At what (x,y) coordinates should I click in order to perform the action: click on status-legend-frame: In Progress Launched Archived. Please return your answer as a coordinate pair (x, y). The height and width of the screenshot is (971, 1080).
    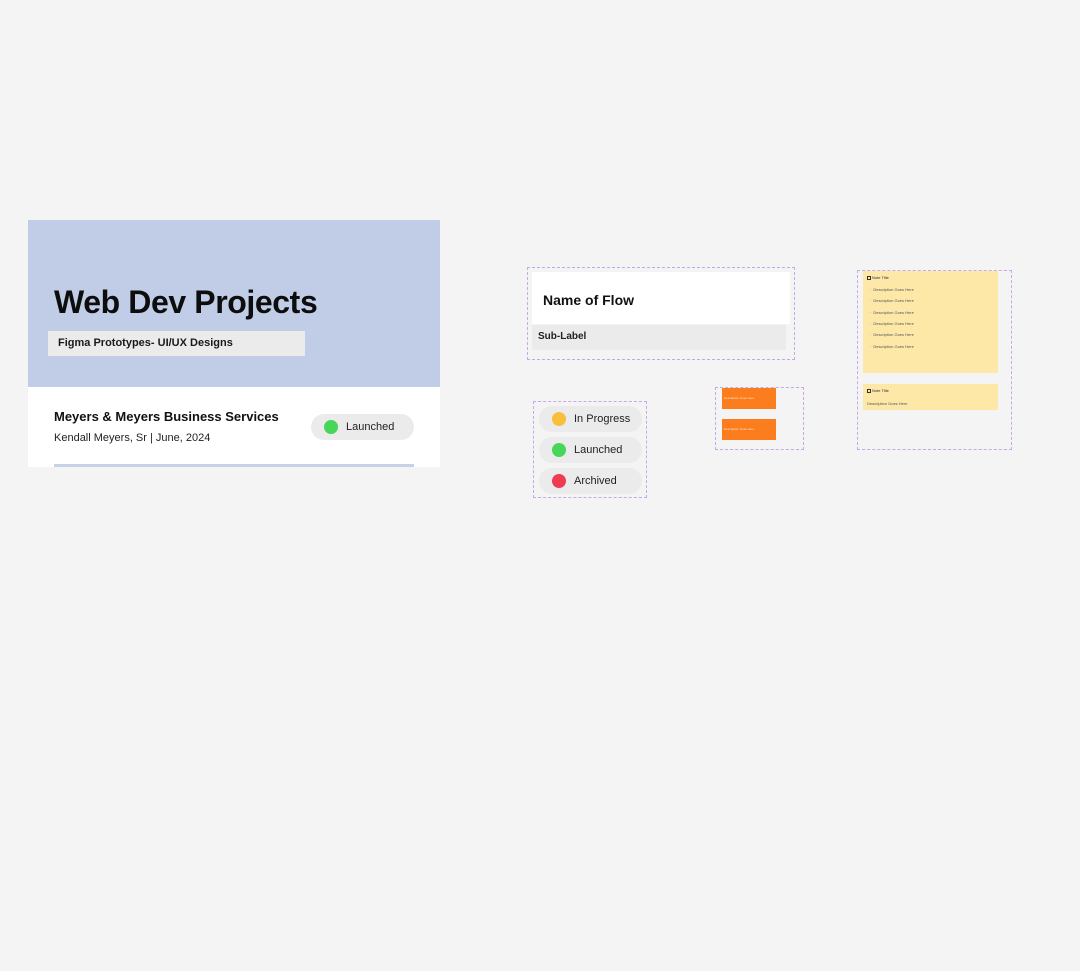
    Looking at the image, I should click on (590, 449).